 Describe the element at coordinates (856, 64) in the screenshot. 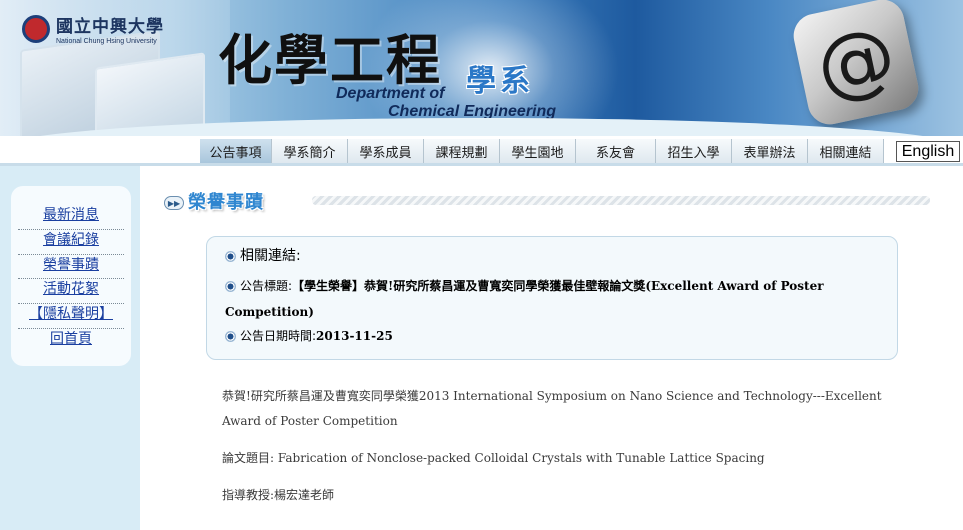

I see `at-key-icon: @` at that location.